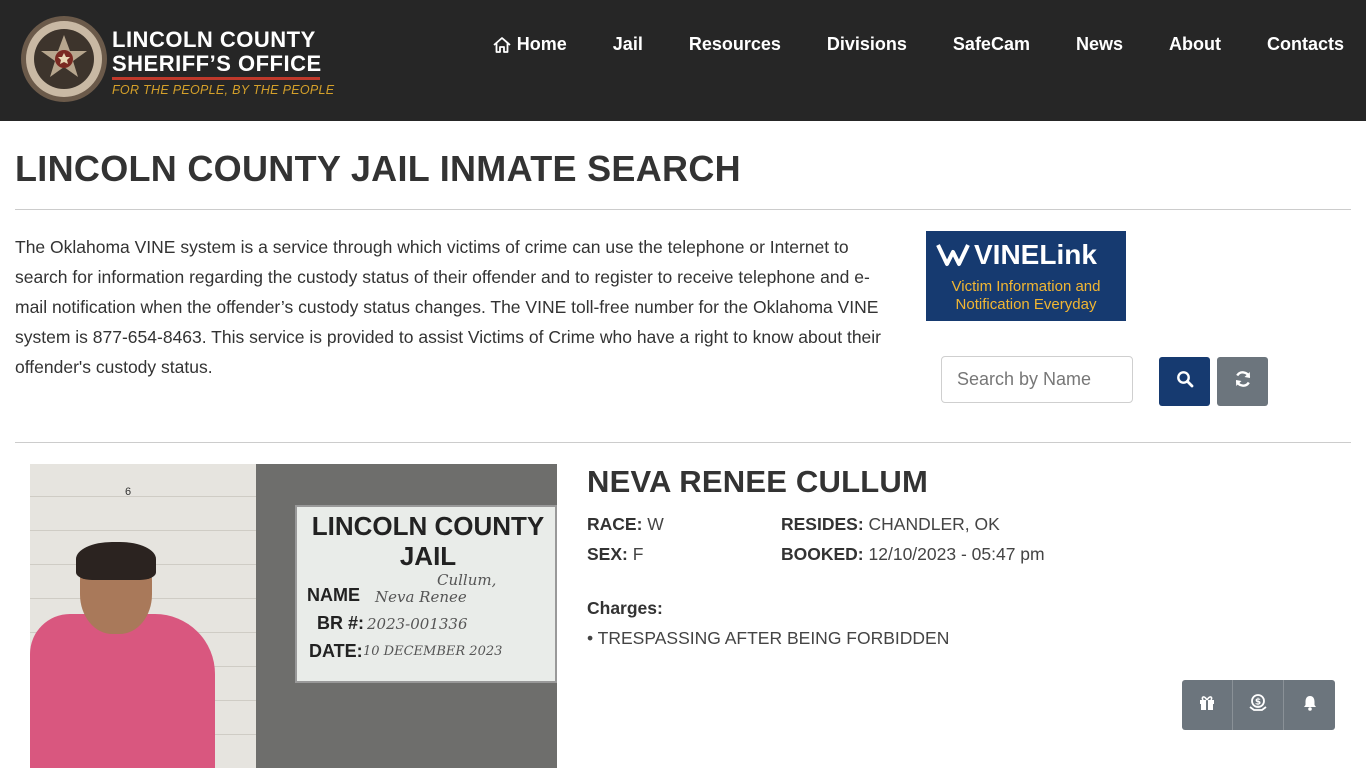  I want to click on nav-safecam: SafeCam, so click(991, 44).